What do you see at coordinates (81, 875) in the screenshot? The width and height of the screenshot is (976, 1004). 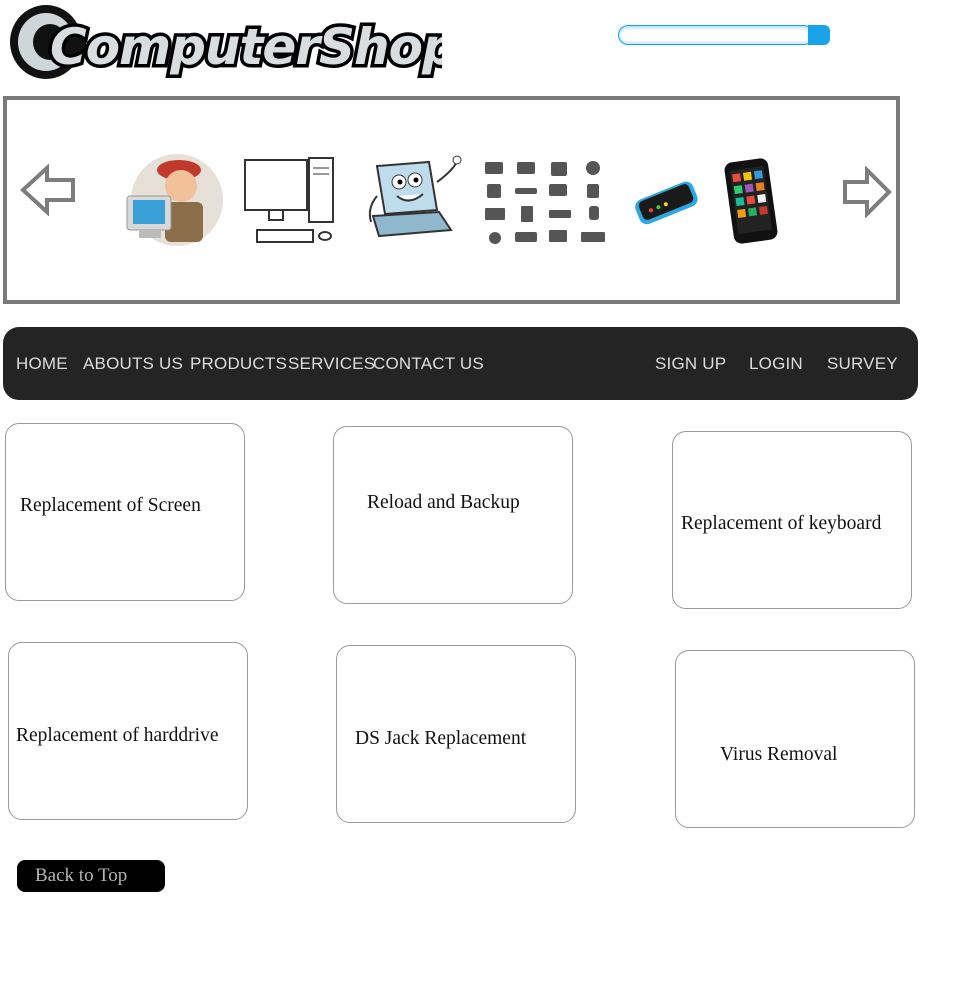 I see `back-to-top-label: Back to Top` at bounding box center [81, 875].